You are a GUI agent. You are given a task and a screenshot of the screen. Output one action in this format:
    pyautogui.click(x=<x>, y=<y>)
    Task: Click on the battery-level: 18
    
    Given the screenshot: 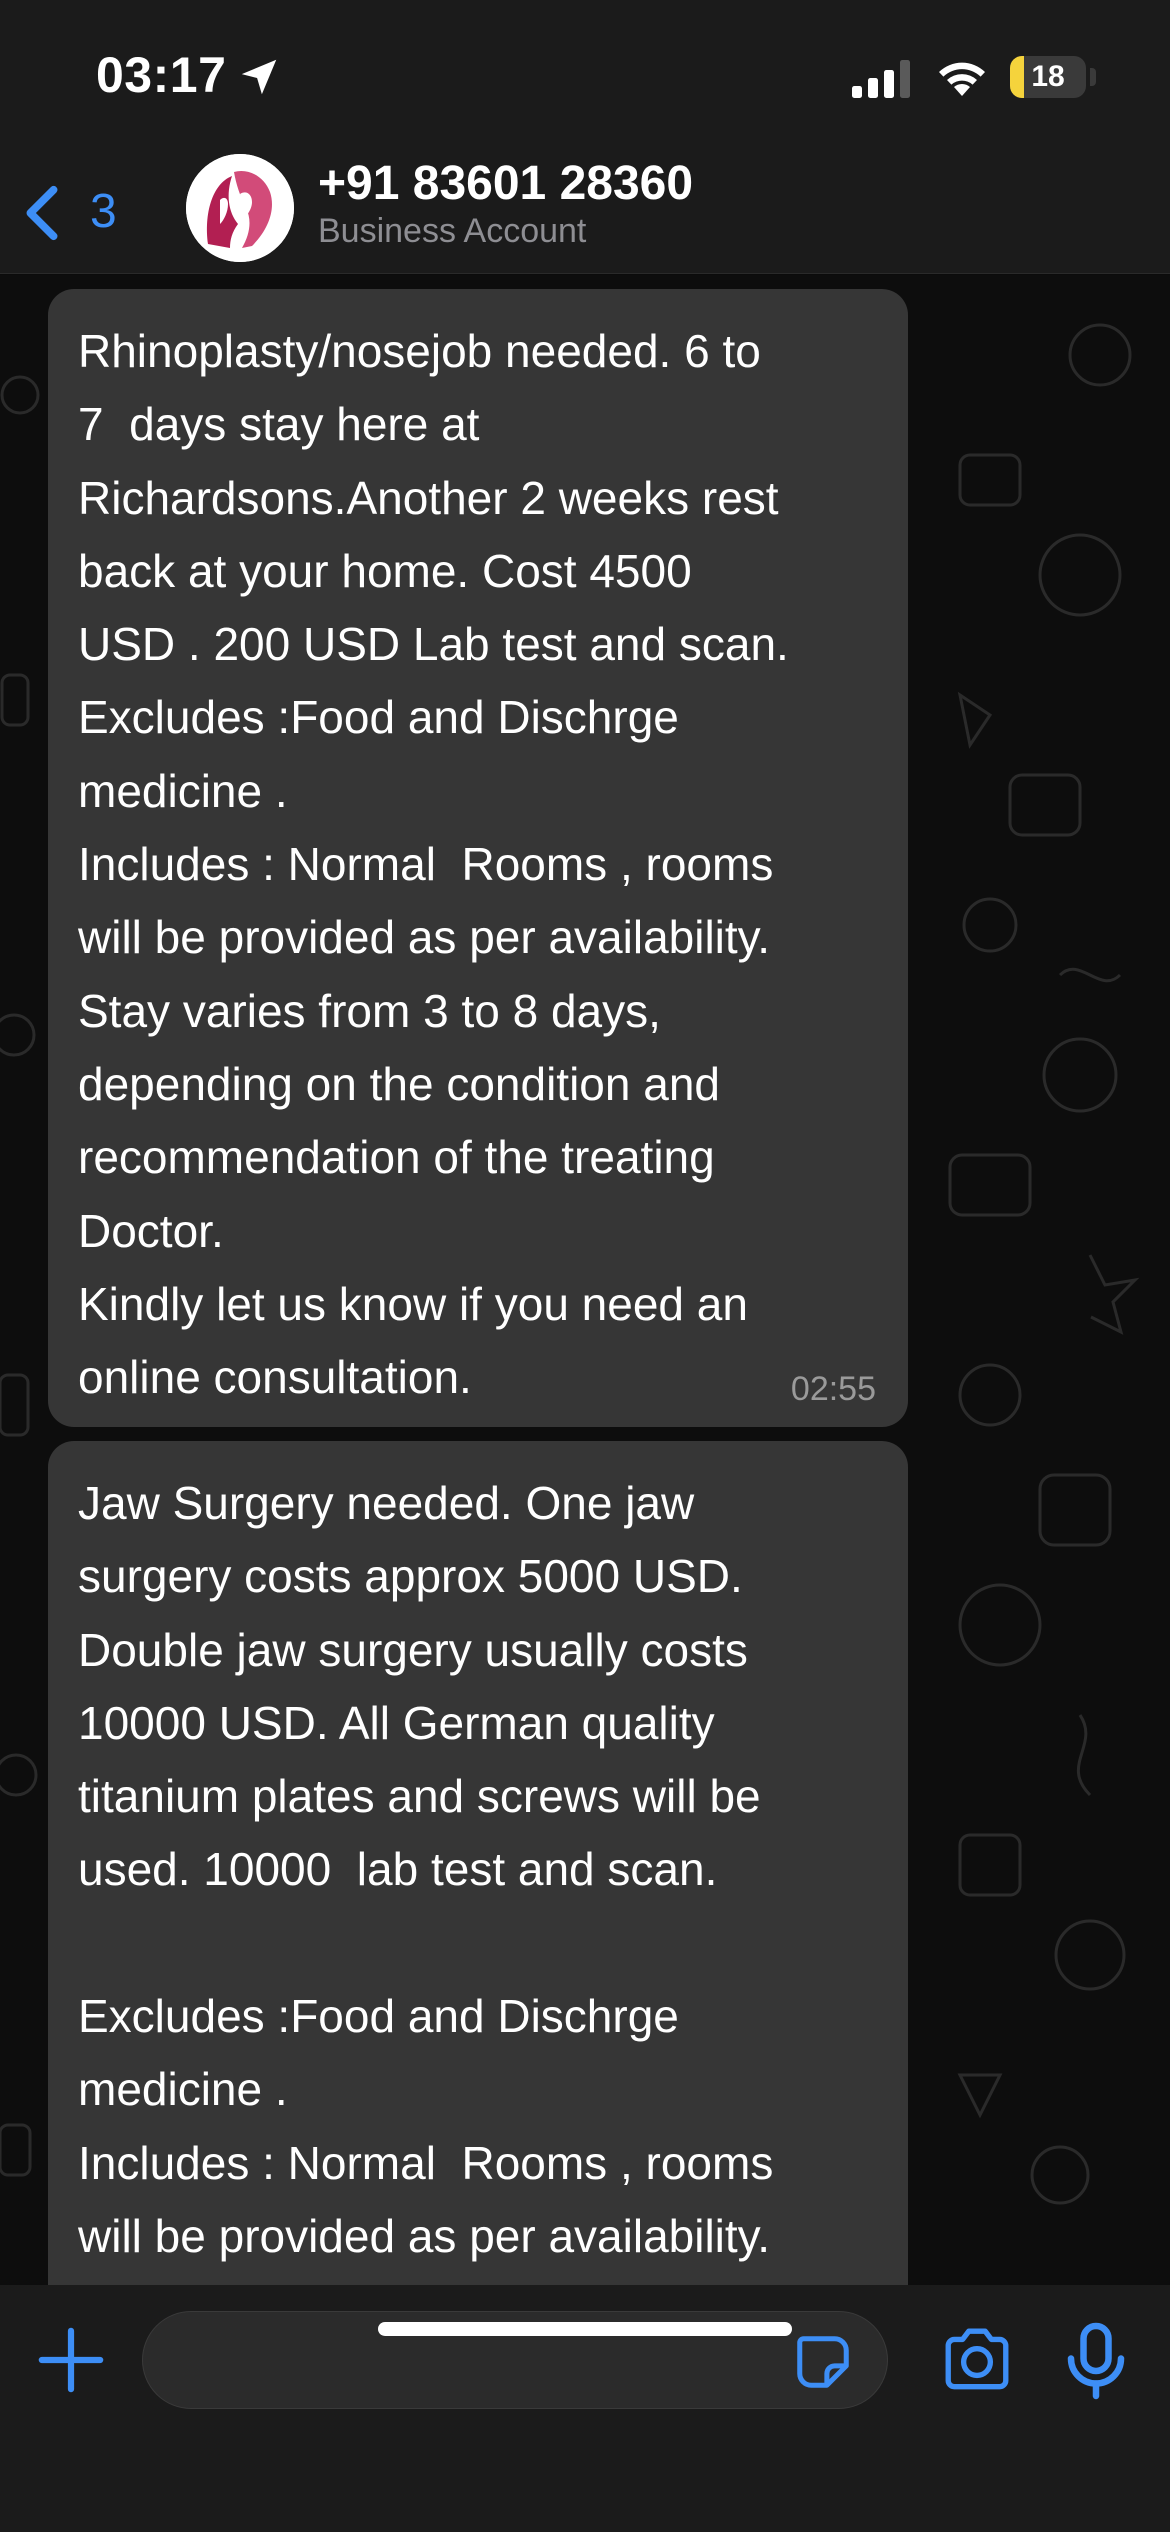 What is the action you would take?
    pyautogui.click(x=1048, y=76)
    